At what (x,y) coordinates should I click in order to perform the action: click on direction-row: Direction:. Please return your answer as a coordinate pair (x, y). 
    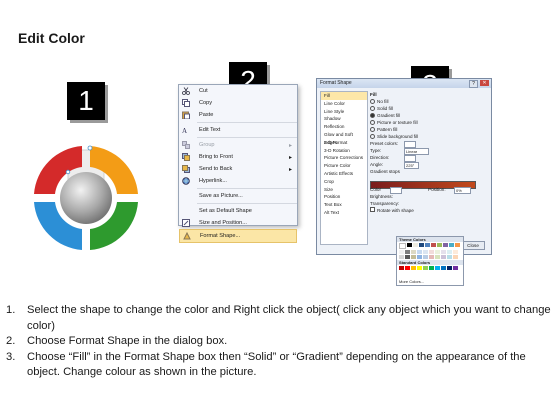
    Looking at the image, I should click on (429, 158).